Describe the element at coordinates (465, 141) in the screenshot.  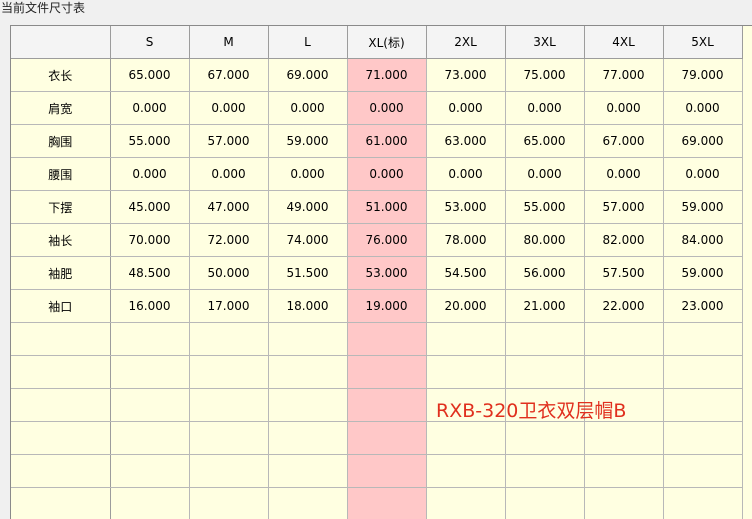
I see `table-cell: 63.000` at that location.